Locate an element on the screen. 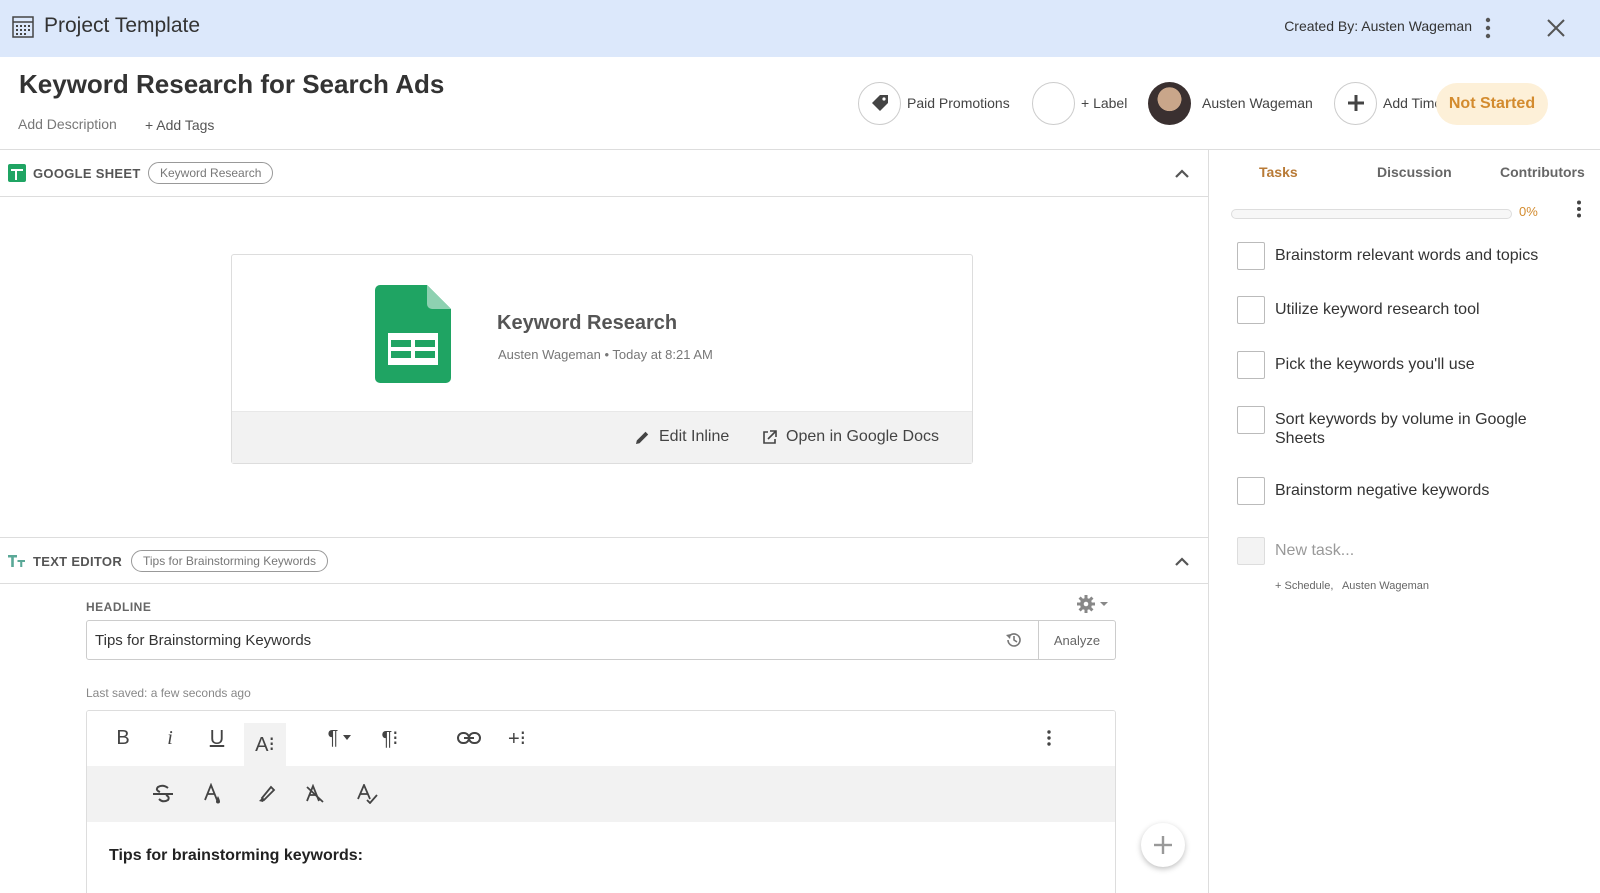  add-tags-link: + Add Tags is located at coordinates (179, 125).